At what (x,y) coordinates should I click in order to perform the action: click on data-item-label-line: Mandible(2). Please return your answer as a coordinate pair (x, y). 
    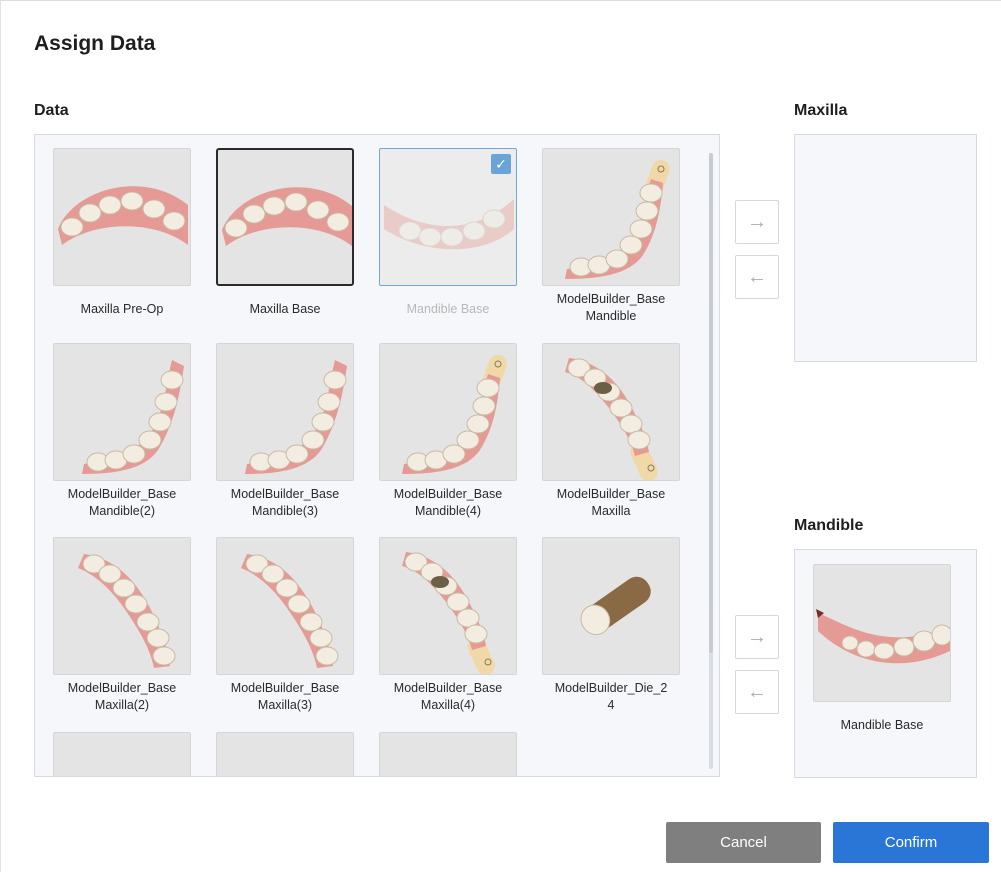
    Looking at the image, I should click on (121, 511).